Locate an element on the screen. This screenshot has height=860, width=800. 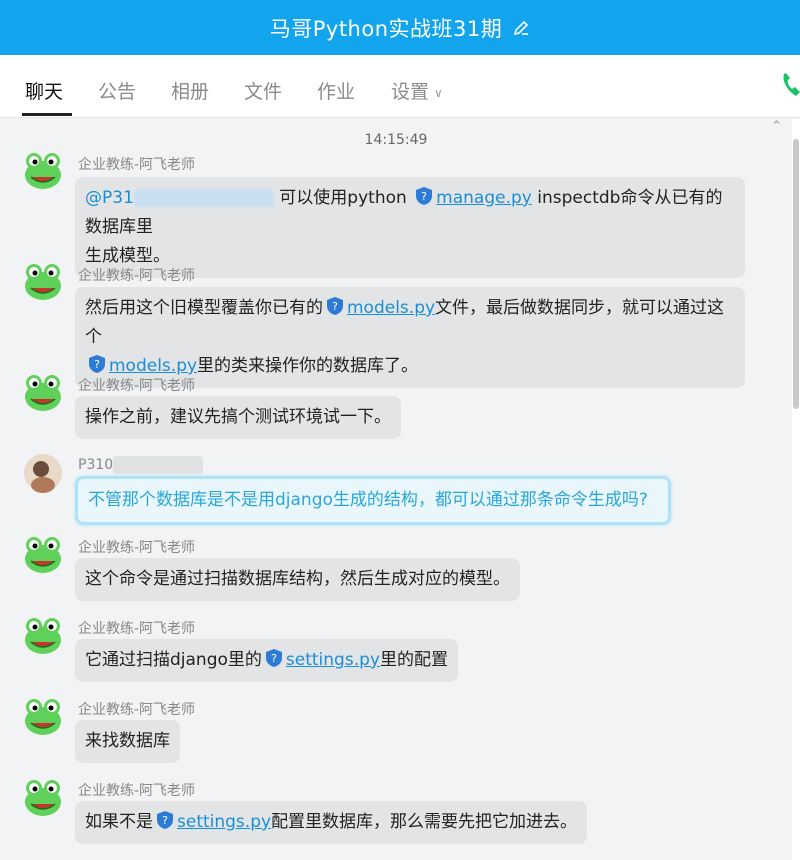
message-text: 里的类来操作你的数据库了。 is located at coordinates (308, 366).